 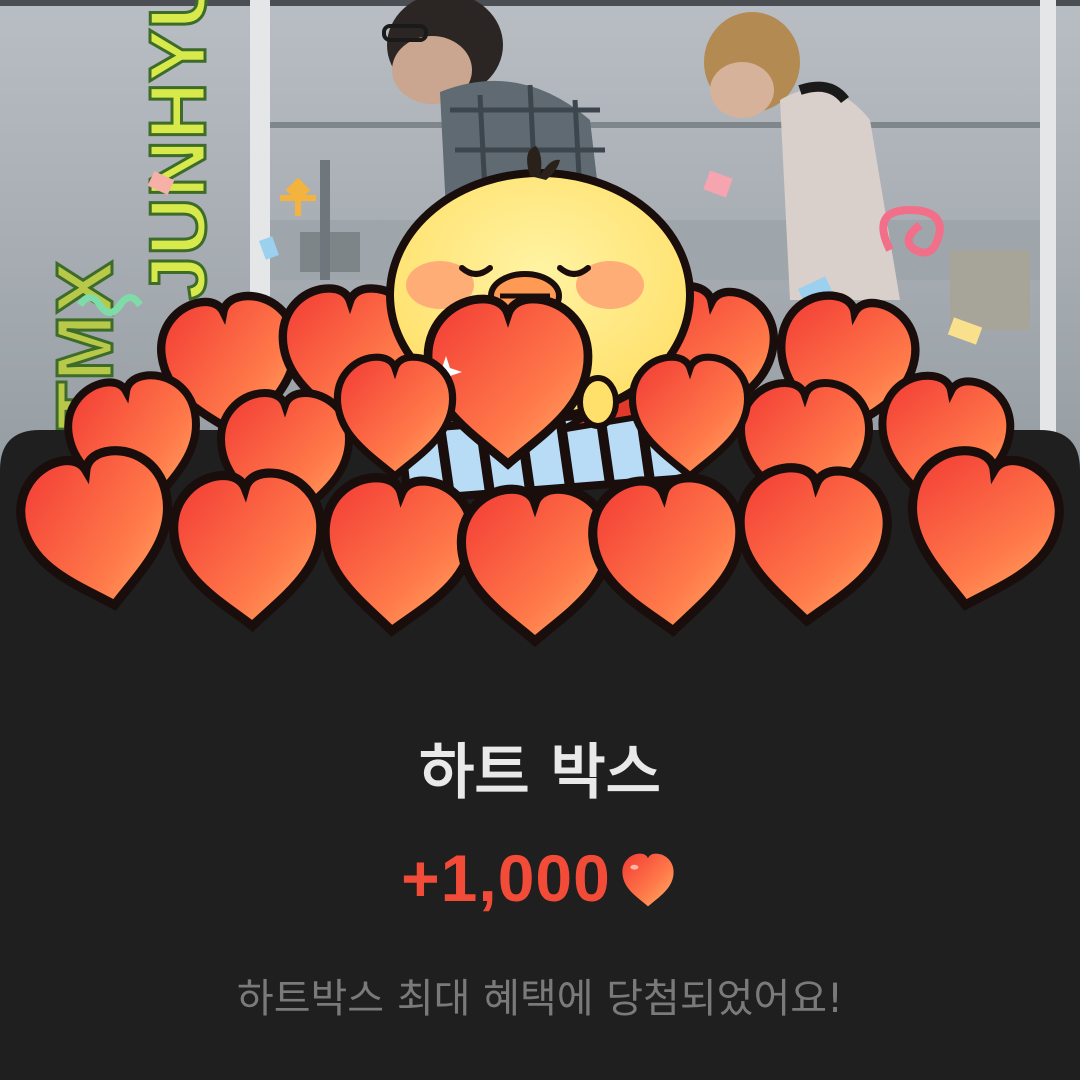 What do you see at coordinates (540, 773) in the screenshot?
I see `reward-title: 하트 박스` at bounding box center [540, 773].